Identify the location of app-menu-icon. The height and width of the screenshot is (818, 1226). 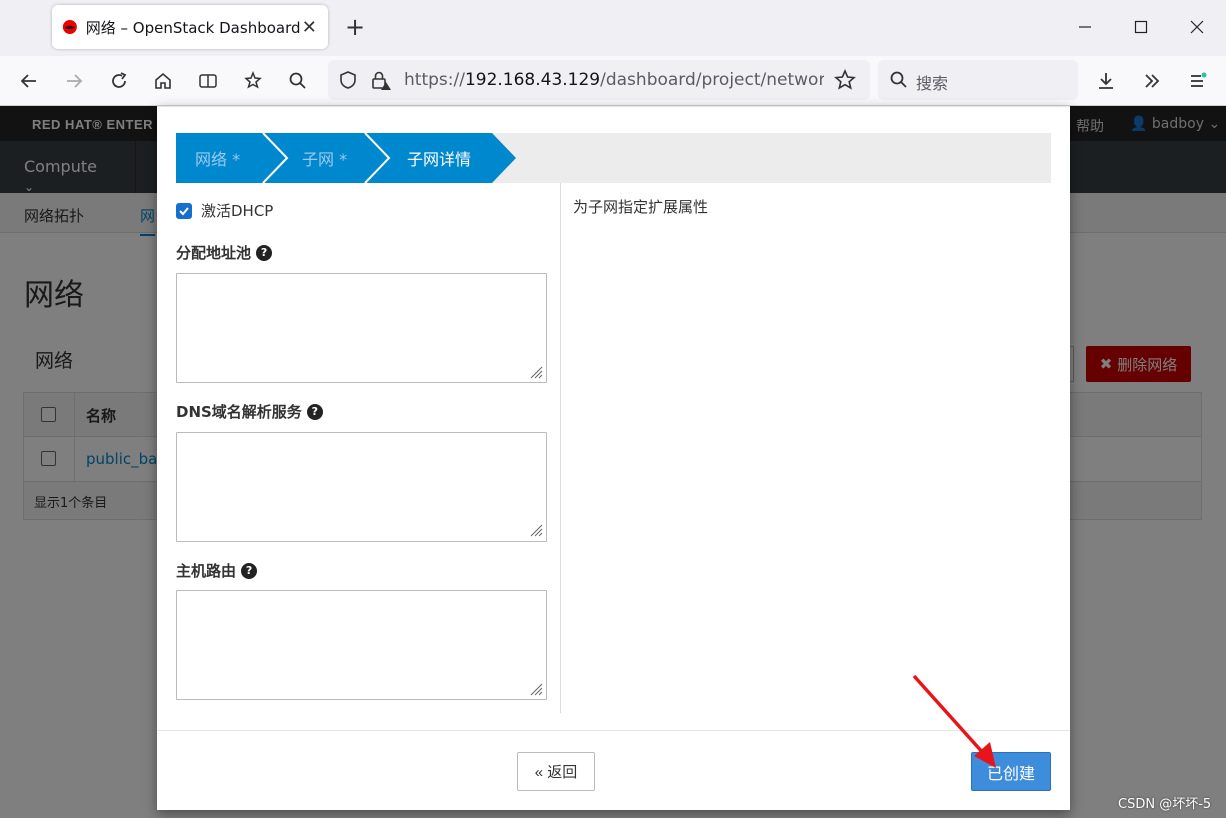
(1197, 81).